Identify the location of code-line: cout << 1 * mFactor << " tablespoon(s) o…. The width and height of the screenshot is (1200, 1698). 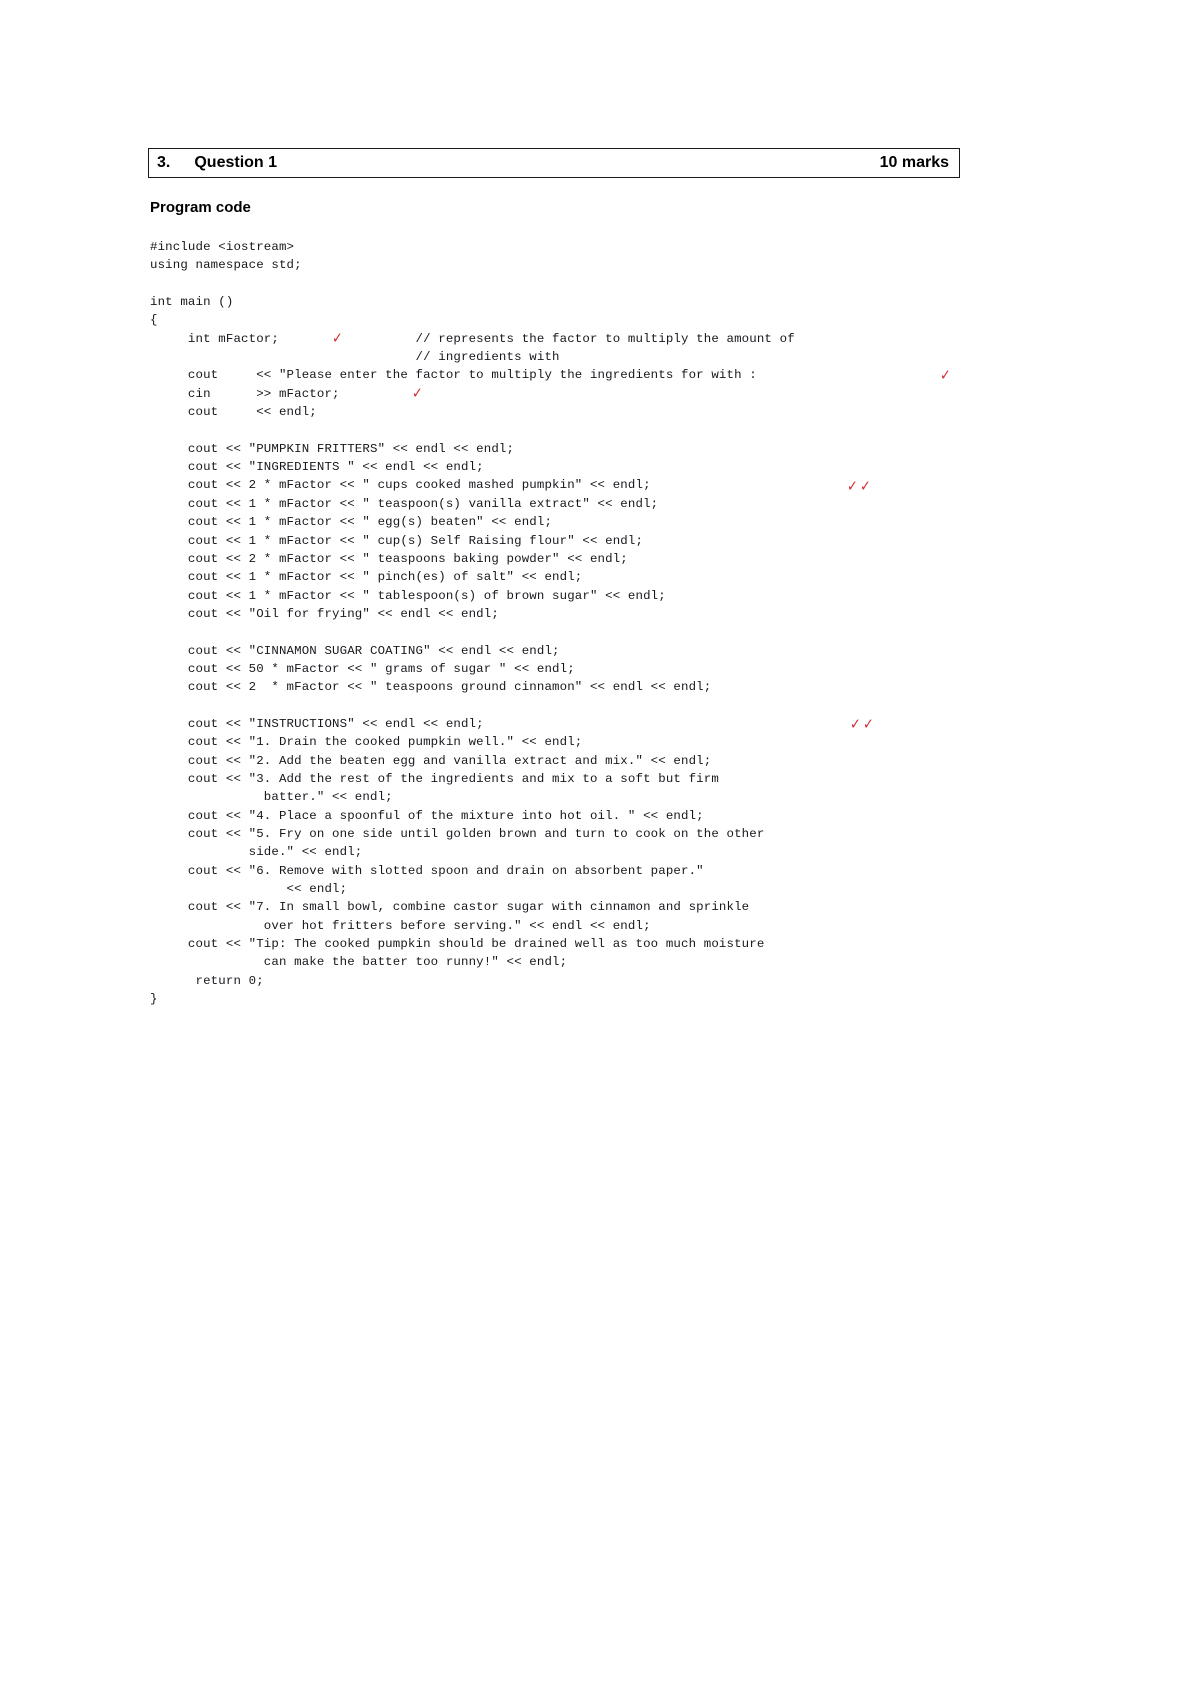
(408, 595).